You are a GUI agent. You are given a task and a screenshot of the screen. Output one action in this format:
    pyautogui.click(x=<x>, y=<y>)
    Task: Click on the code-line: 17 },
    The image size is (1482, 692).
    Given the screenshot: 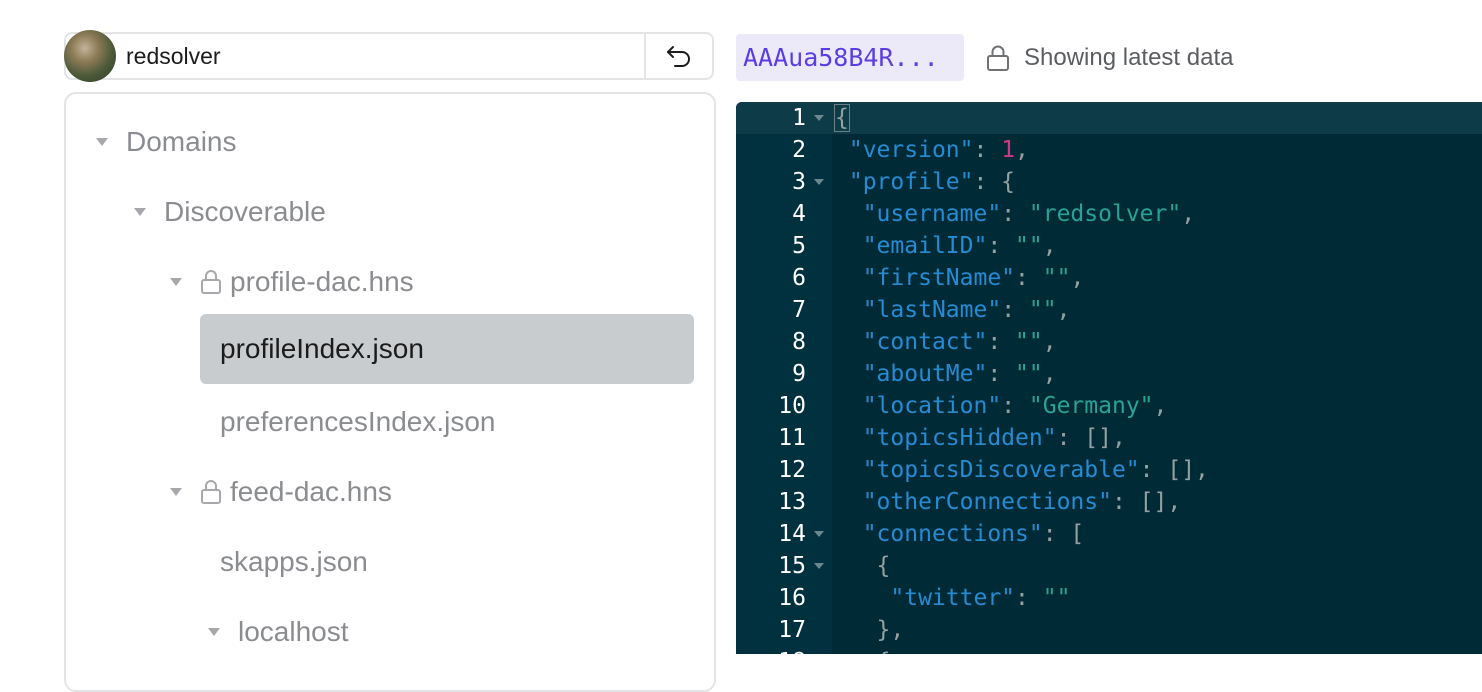 What is the action you would take?
    pyautogui.click(x=1109, y=630)
    